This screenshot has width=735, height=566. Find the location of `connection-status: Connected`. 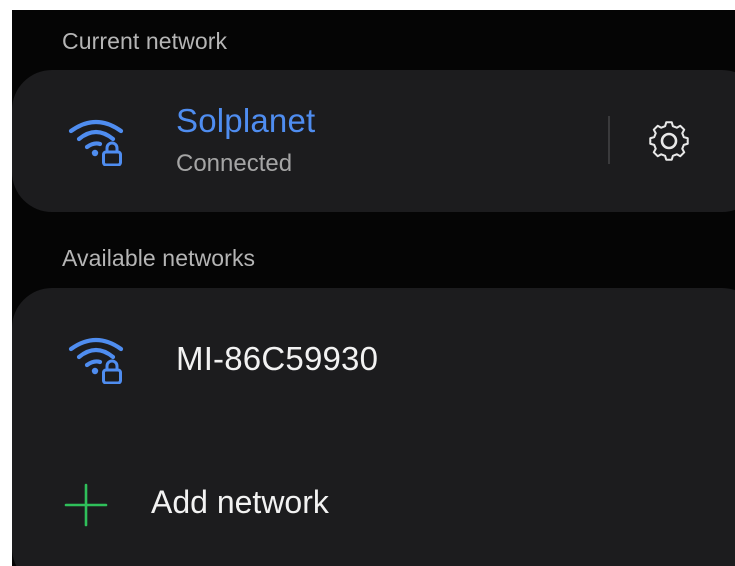

connection-status: Connected is located at coordinates (234, 163).